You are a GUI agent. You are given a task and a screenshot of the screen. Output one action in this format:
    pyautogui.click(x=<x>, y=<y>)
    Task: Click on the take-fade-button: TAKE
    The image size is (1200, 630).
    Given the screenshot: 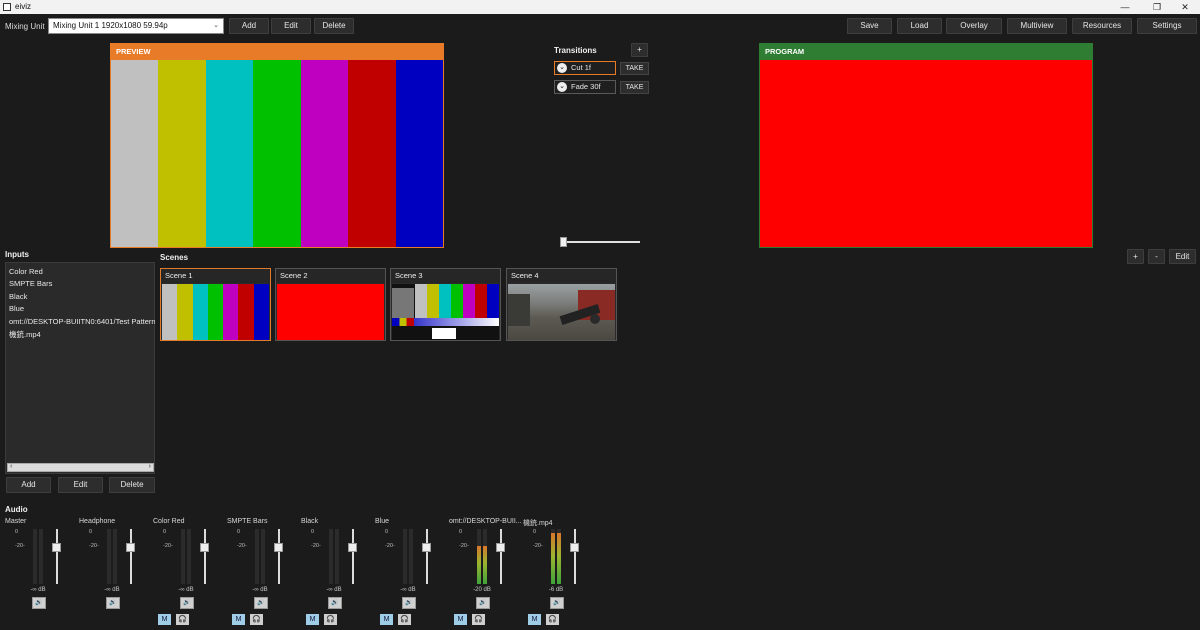 What is the action you would take?
    pyautogui.click(x=634, y=87)
    